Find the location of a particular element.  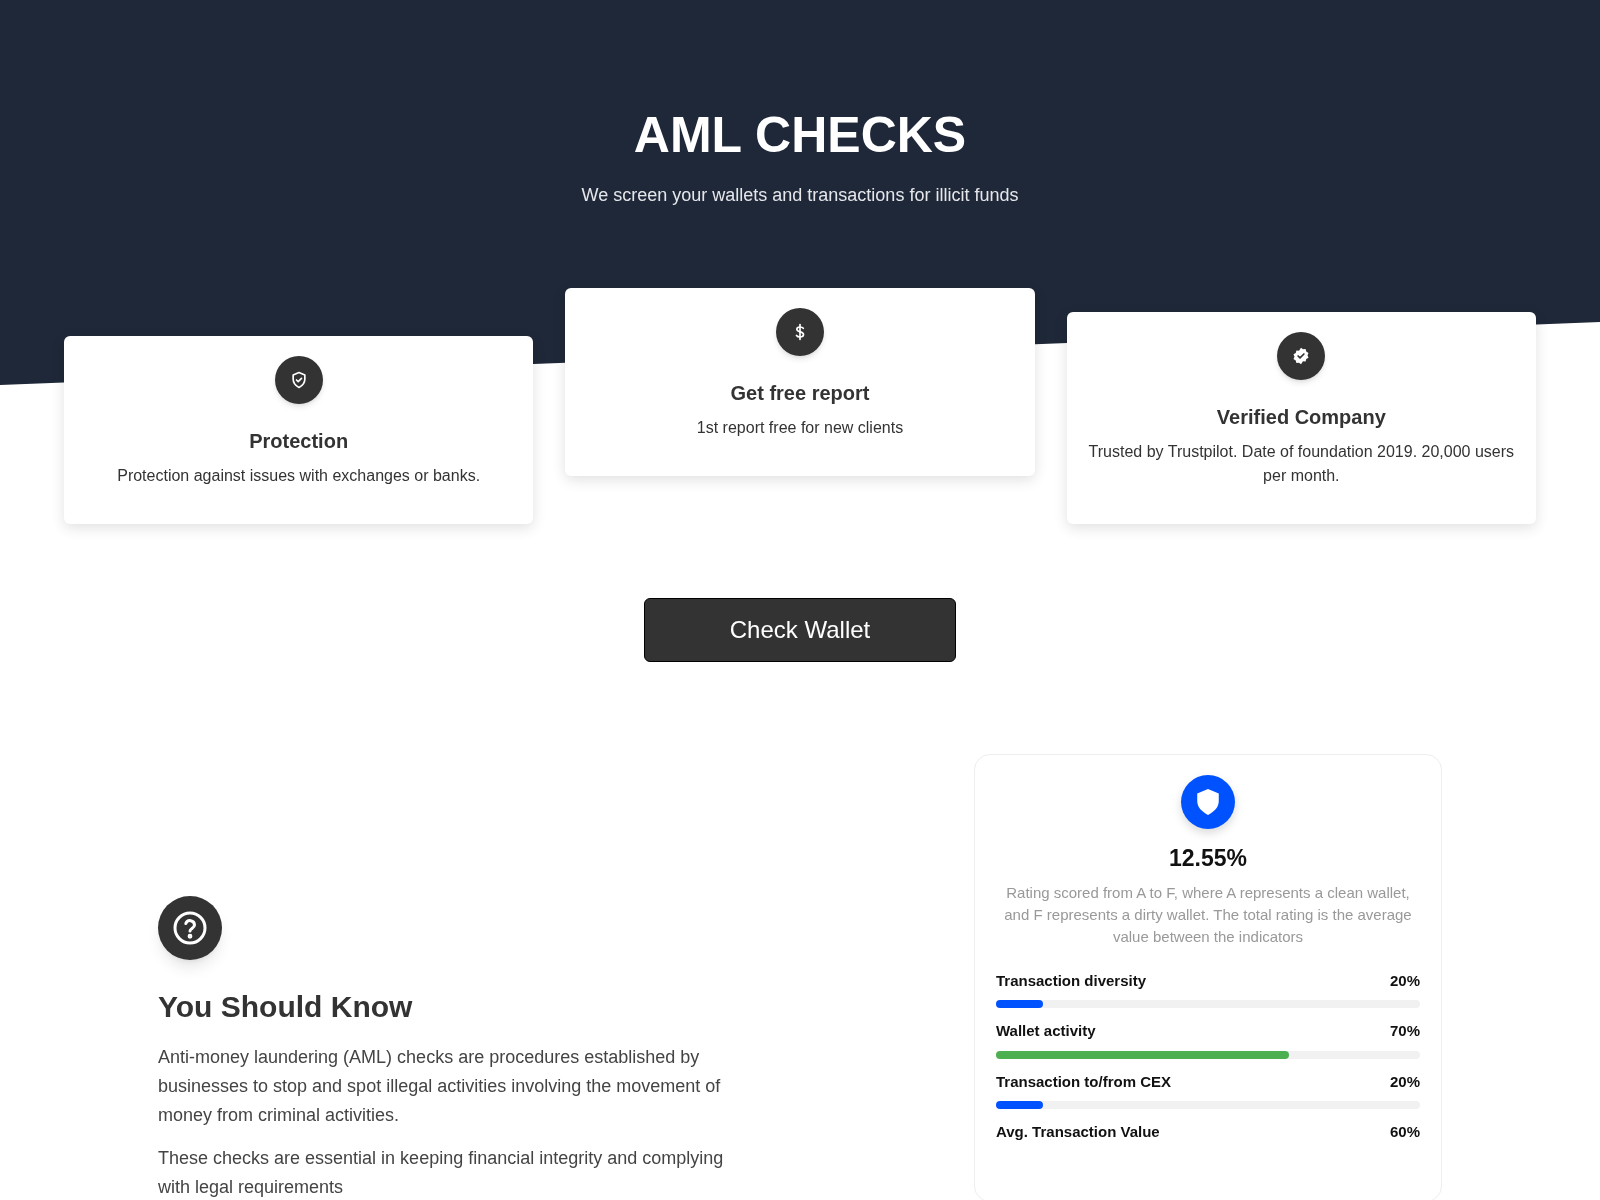

section-paragraph: These checks are essential in keeping financial integrity and complying with legal requirements is located at coordinates (441, 1173).